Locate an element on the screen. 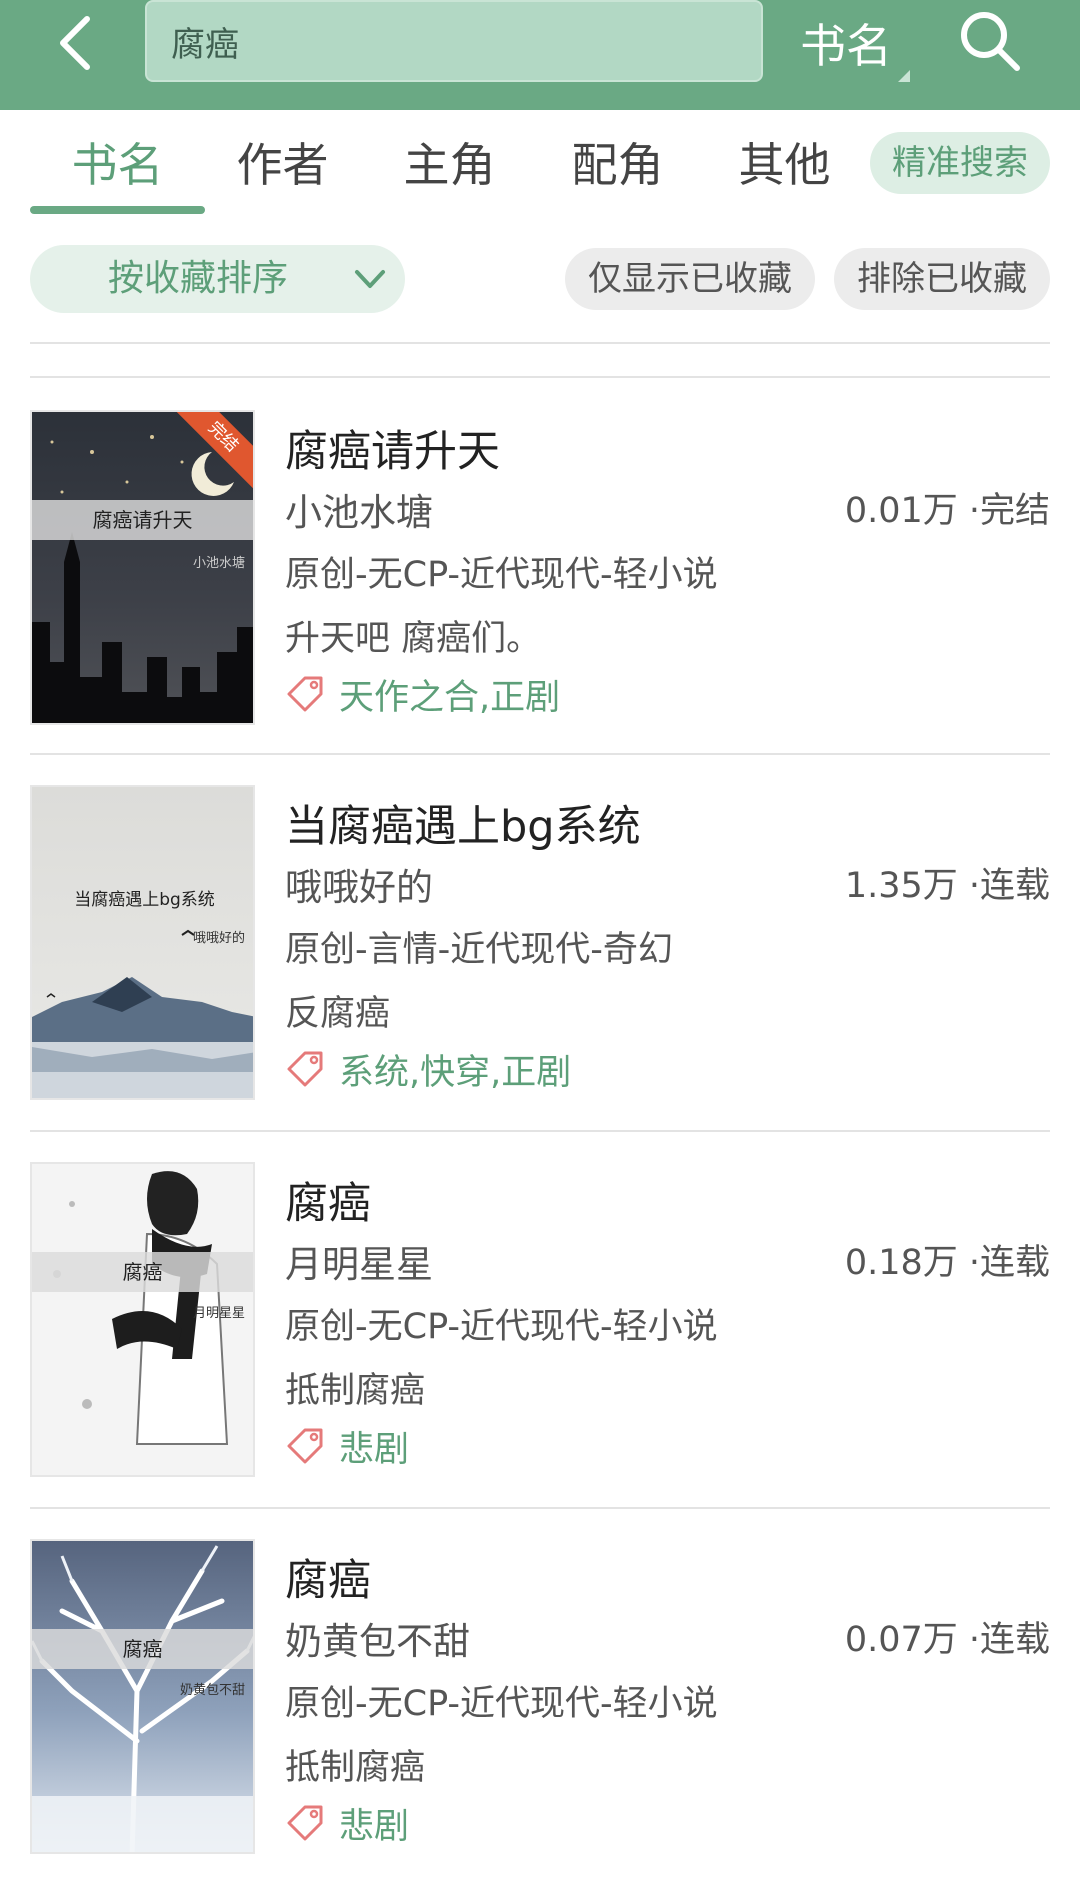 The image size is (1080, 1879). book-author: 小池水塘 is located at coordinates (359, 509).